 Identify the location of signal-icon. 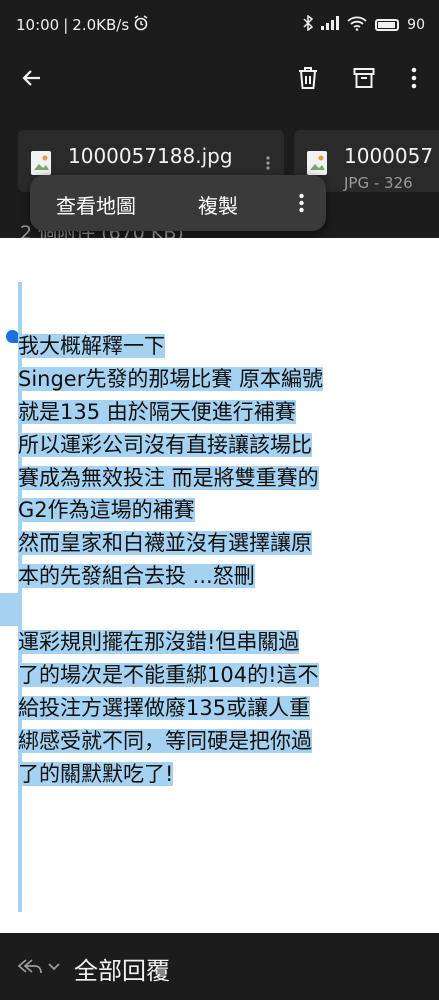
(330, 25).